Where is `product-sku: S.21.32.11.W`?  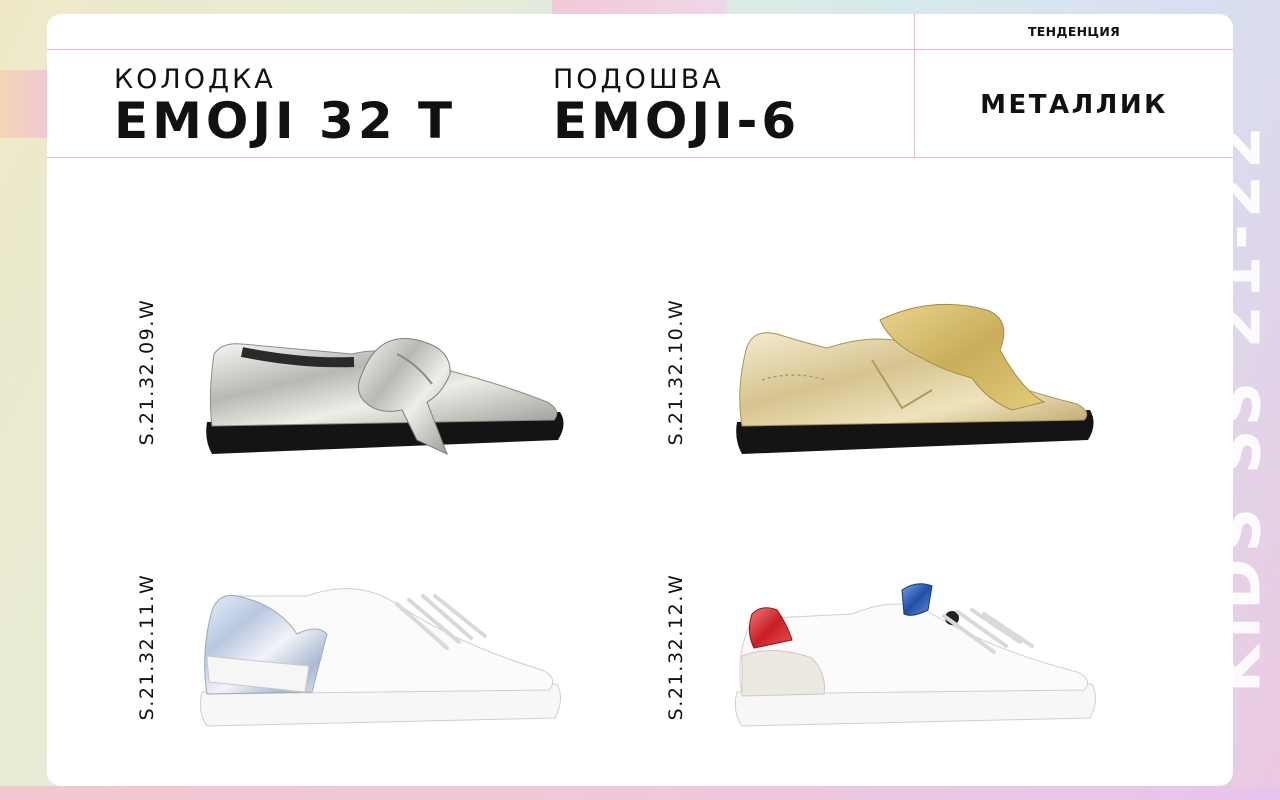
product-sku: S.21.32.11.W is located at coordinates (147, 647).